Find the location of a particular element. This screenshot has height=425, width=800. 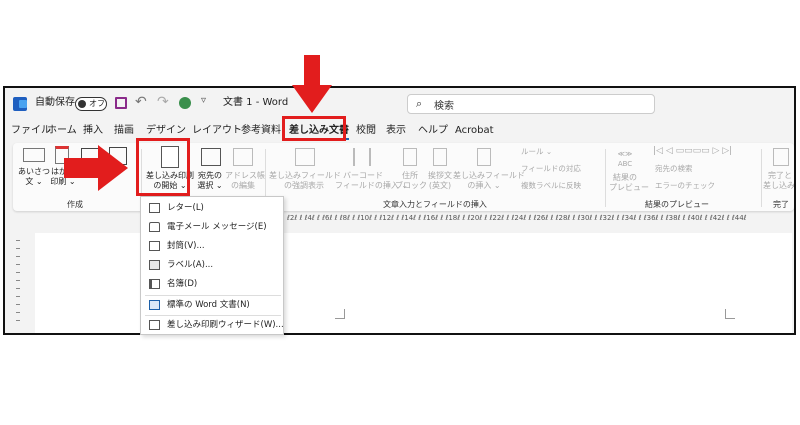

address-line1: 住所 is located at coordinates (410, 175).